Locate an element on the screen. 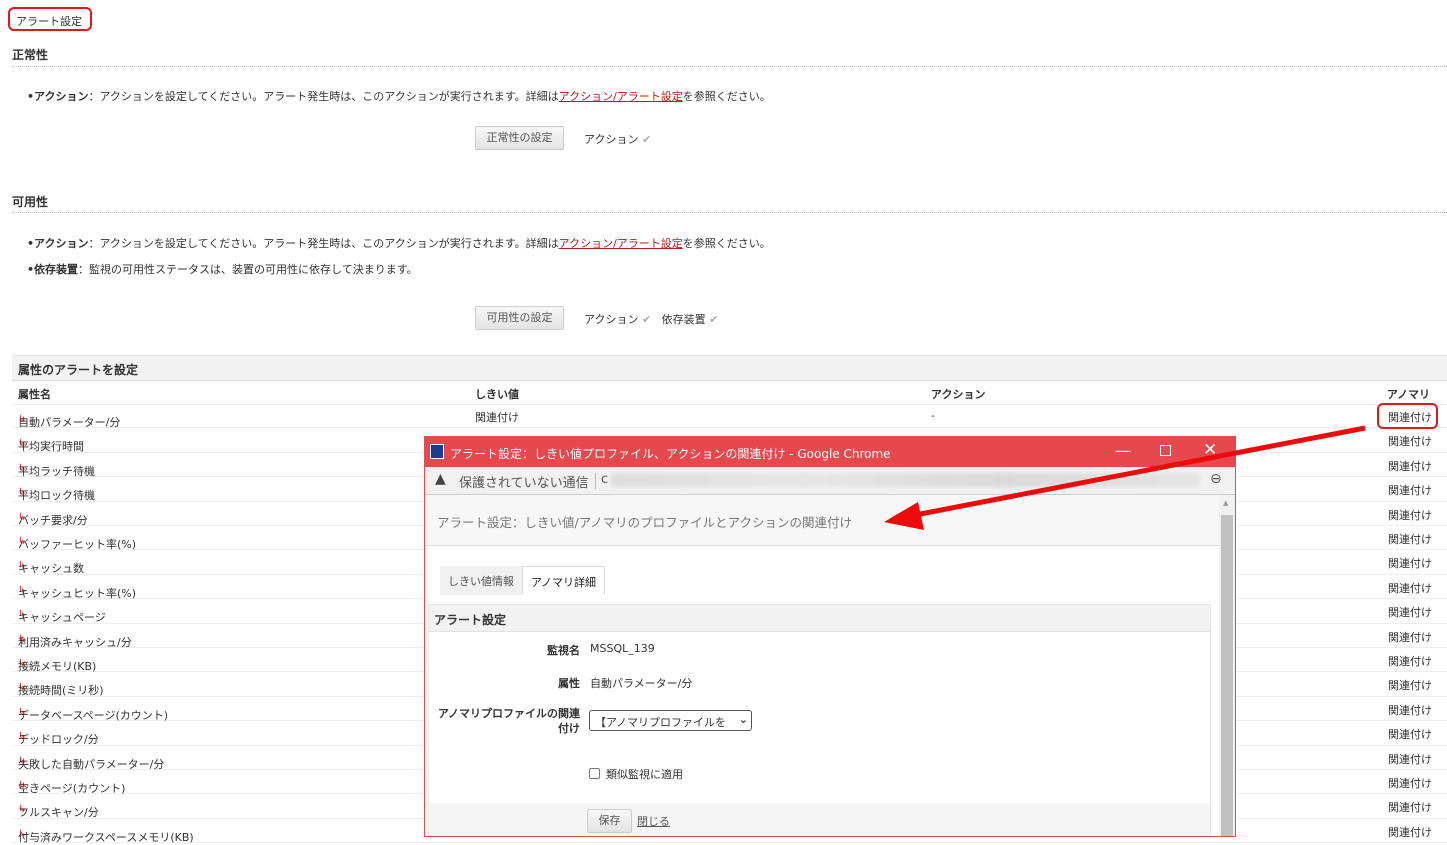 This screenshot has height=845, width=1447. blurred-url is located at coordinates (905, 480).